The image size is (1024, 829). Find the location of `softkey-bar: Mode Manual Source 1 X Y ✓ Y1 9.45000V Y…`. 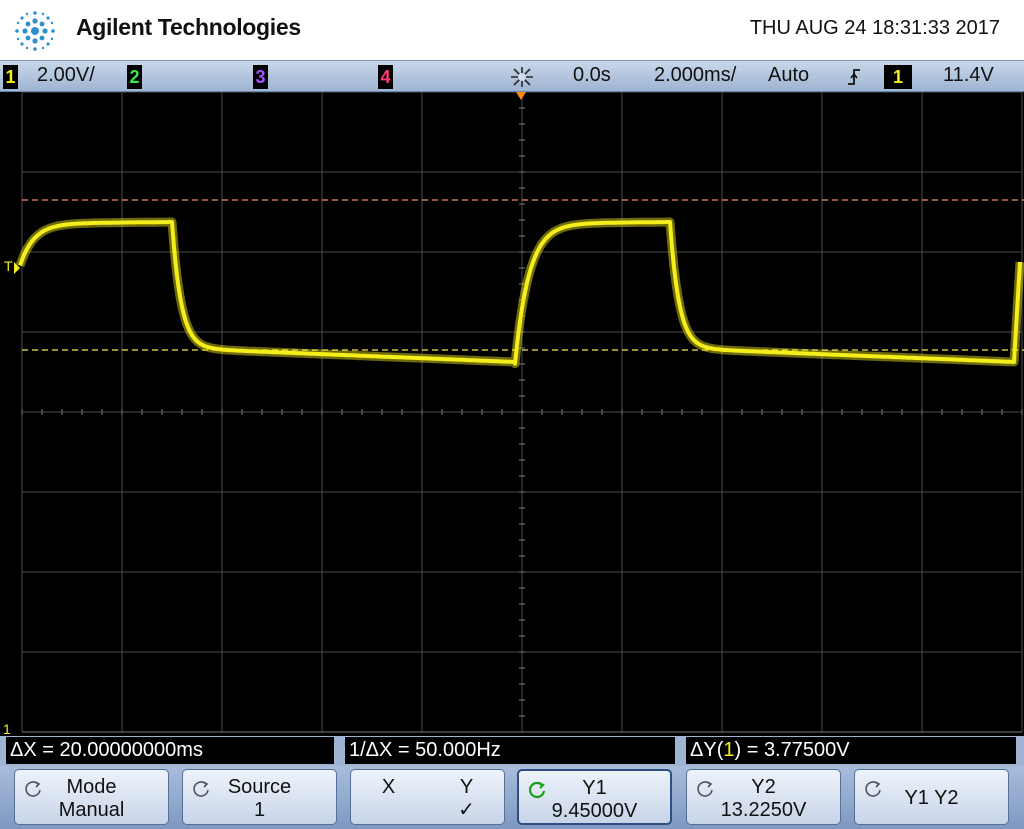

softkey-bar: Mode Manual Source 1 X Y ✓ Y1 9.45000V Y… is located at coordinates (512, 797).